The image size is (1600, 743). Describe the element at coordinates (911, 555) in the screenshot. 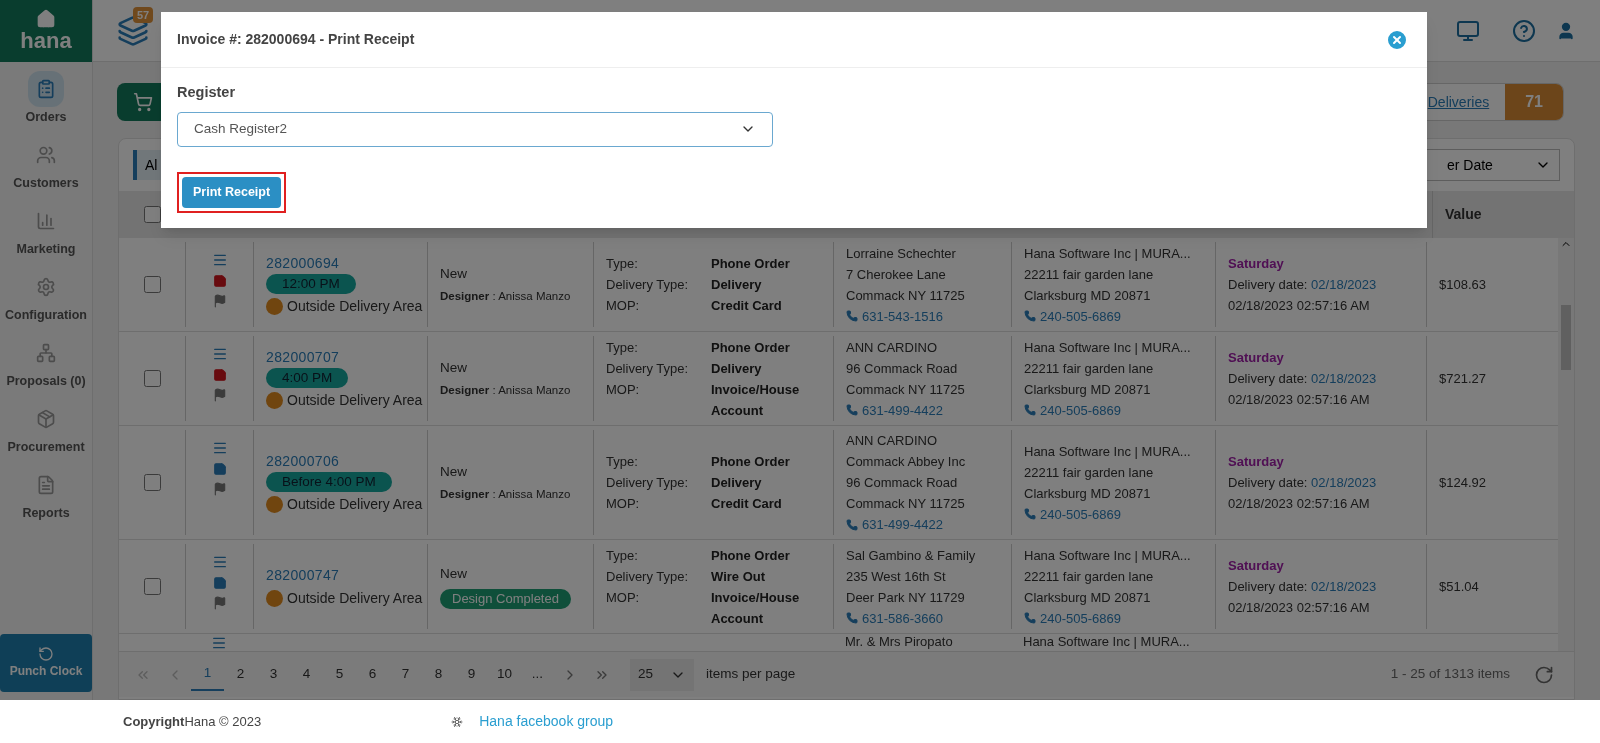

I see `customer-line: Sal Gambino & Family` at that location.